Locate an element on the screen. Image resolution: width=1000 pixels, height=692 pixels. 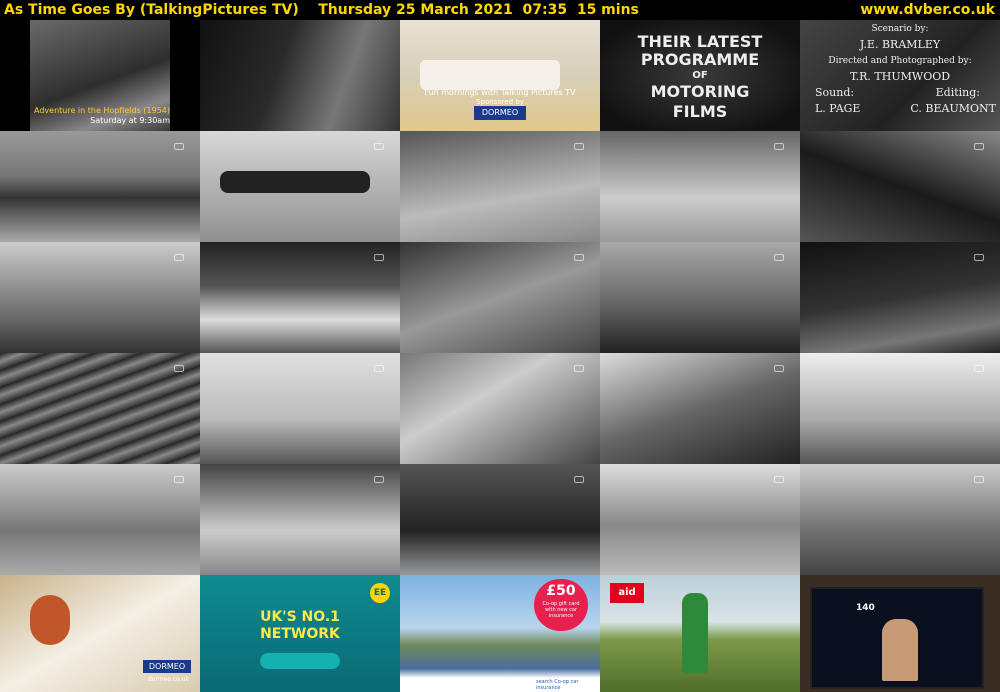
thumbnail-r2c2 is located at coordinates (300, 186).